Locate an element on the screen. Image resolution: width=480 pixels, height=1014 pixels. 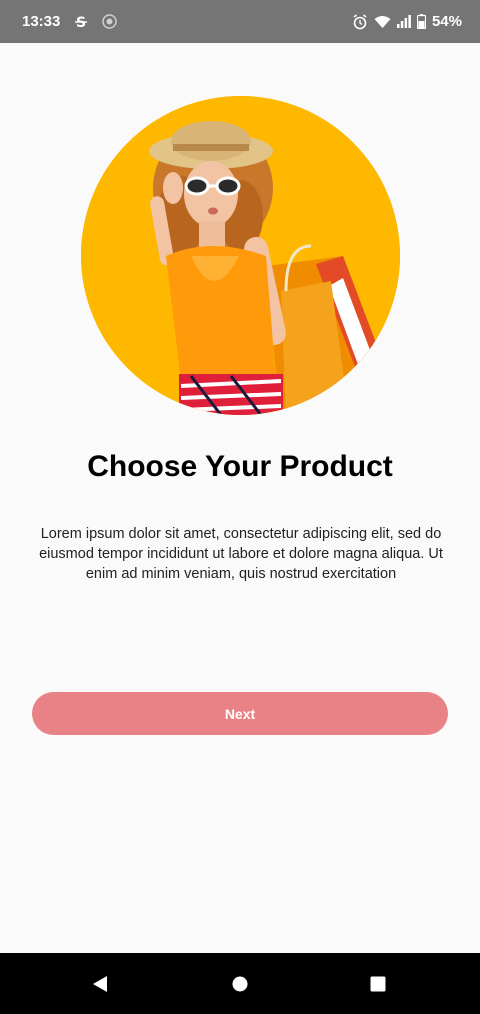
wifi-icon is located at coordinates (382, 22).